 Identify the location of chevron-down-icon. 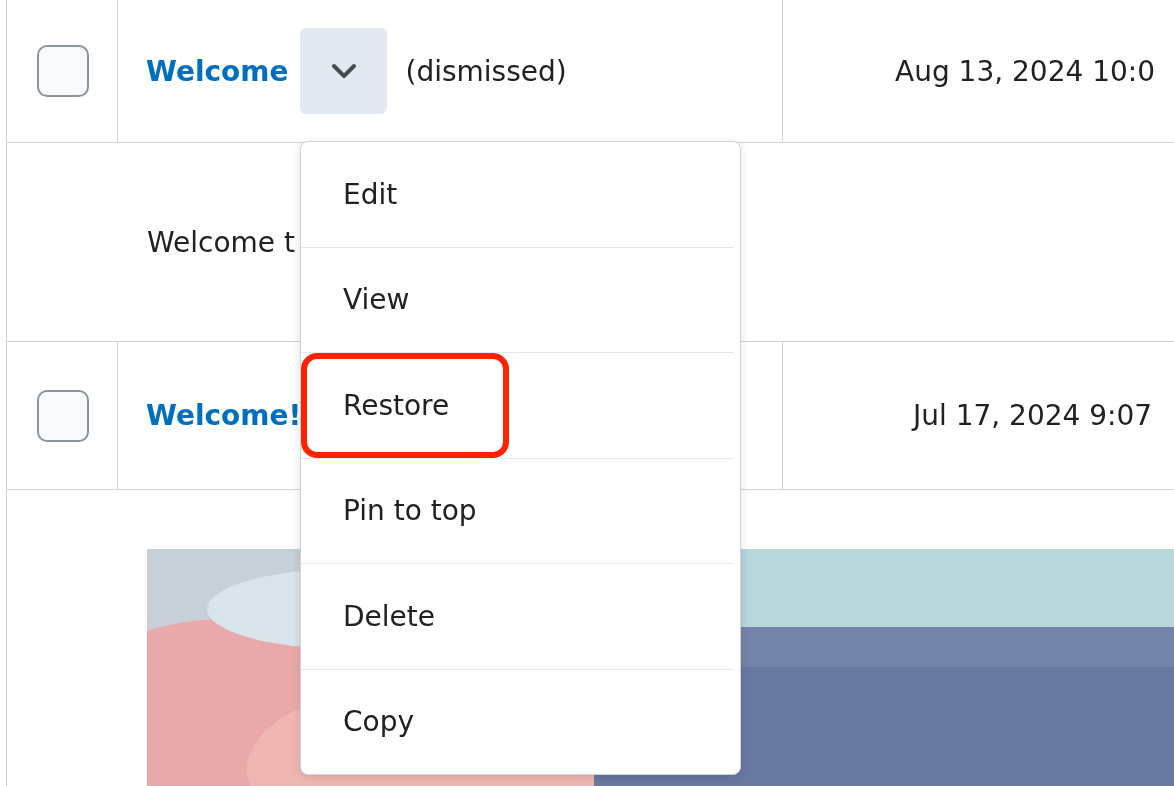
(344, 71).